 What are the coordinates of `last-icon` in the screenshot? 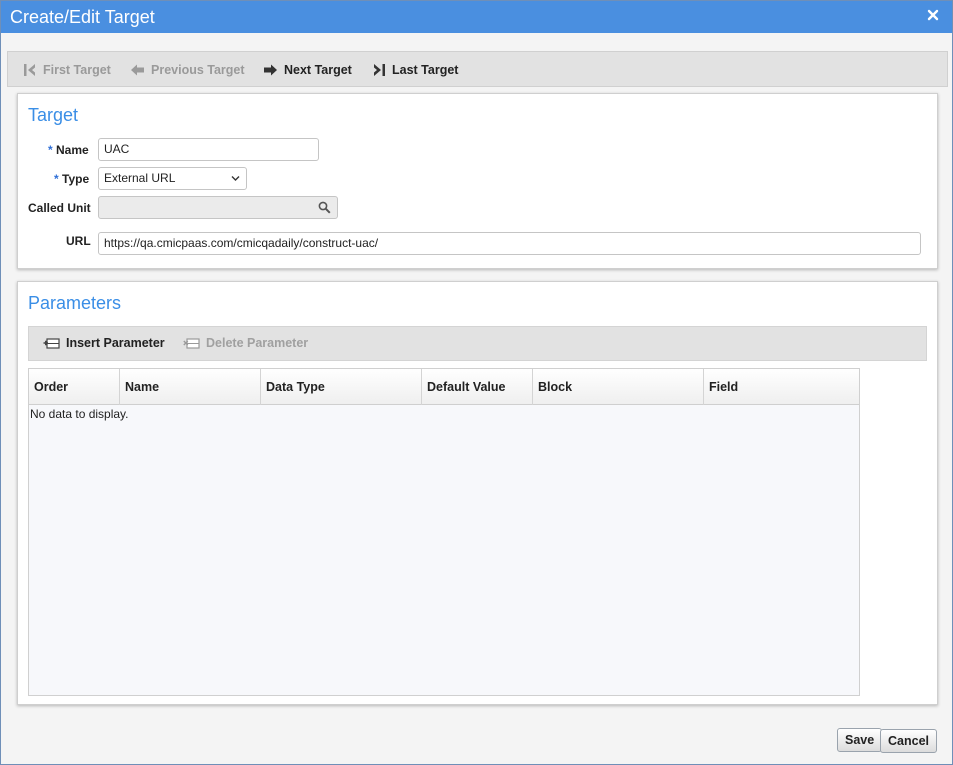 It's located at (379, 70).